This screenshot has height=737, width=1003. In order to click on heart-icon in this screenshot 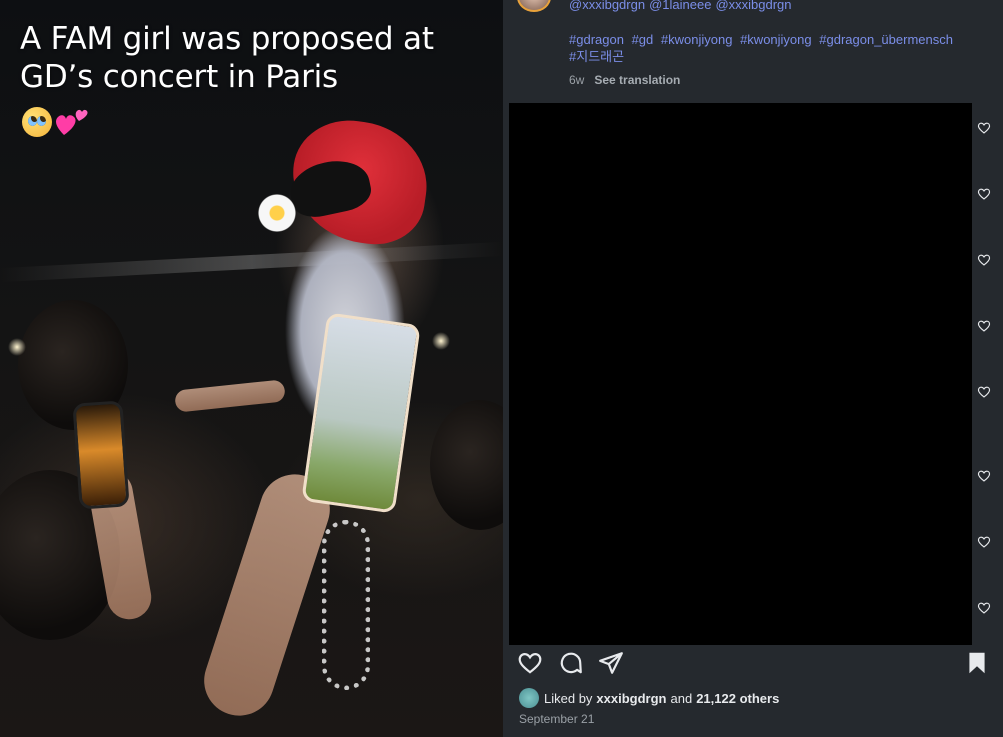, I will do `click(530, 663)`.